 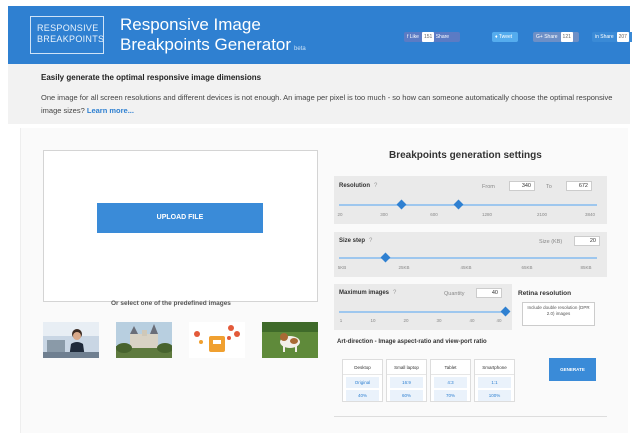 What do you see at coordinates (494, 395) in the screenshot?
I see `ratio-viewport: 100%` at bounding box center [494, 395].